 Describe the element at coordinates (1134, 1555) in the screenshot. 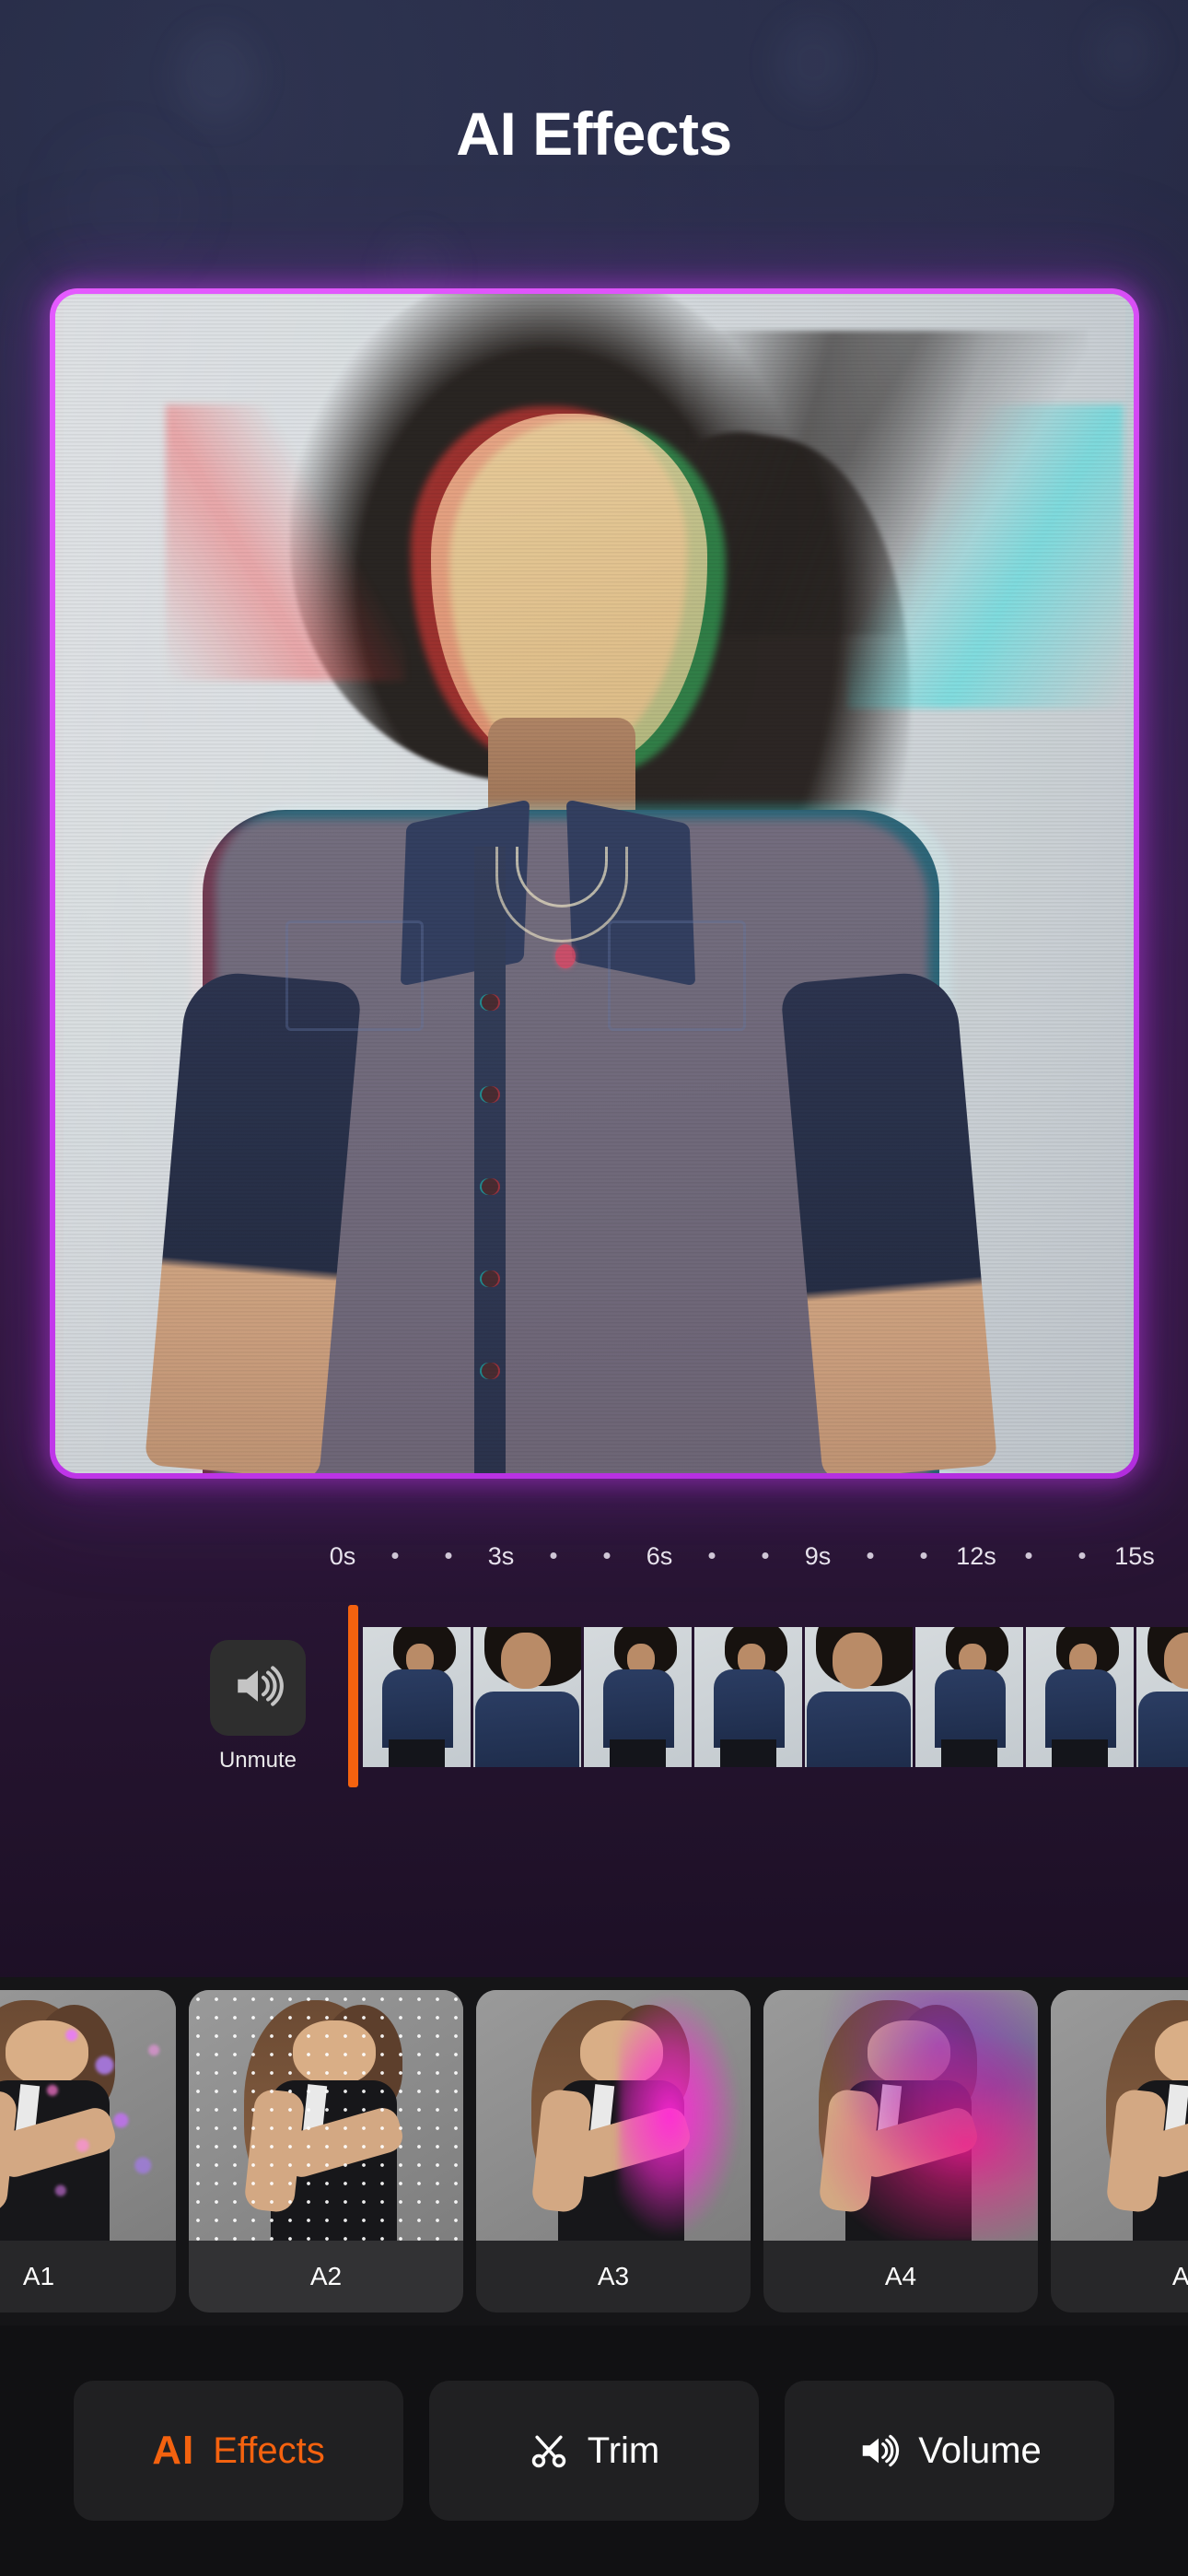

I see `ruler-tick-label: 15s` at that location.